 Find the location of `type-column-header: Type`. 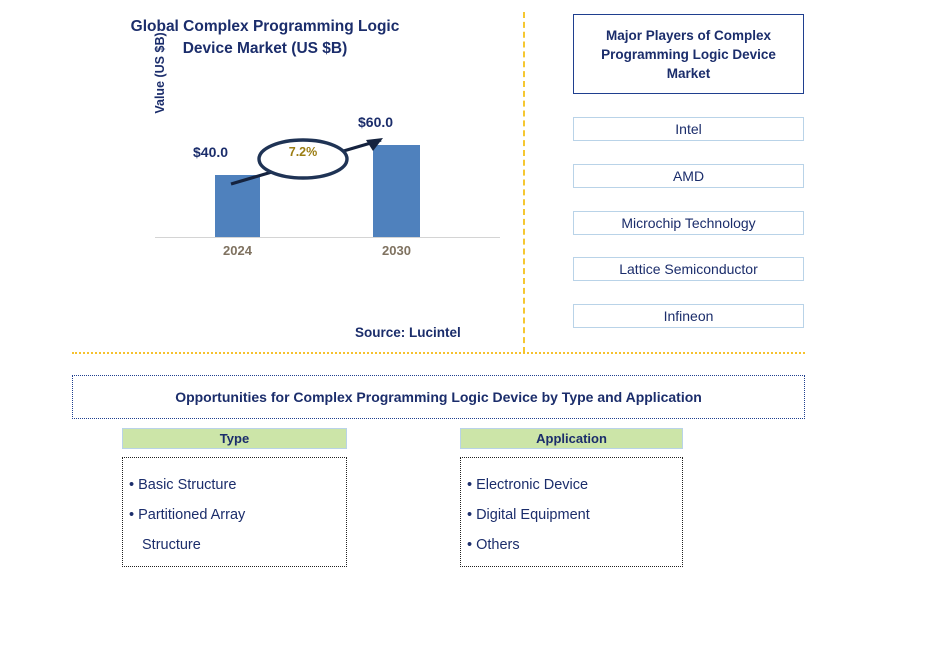

type-column-header: Type is located at coordinates (234, 438).